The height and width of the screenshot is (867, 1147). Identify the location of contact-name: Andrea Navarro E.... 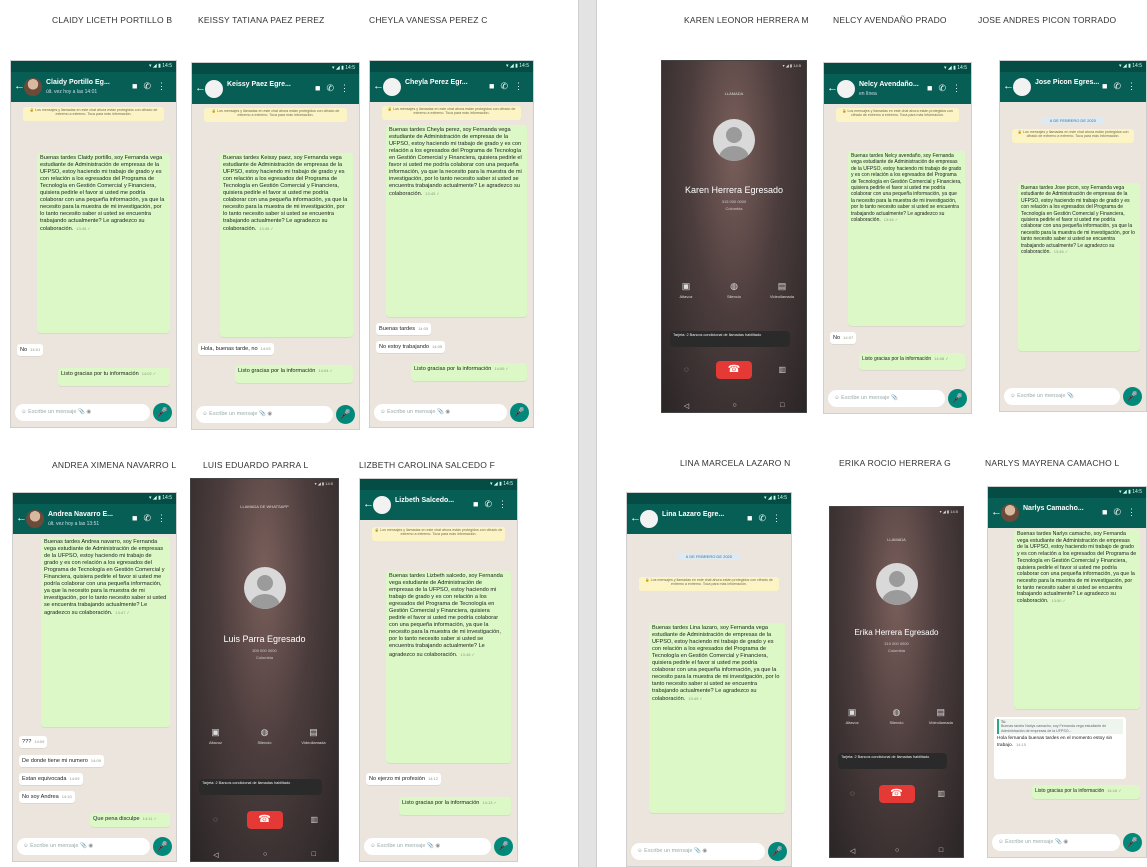
(80, 514).